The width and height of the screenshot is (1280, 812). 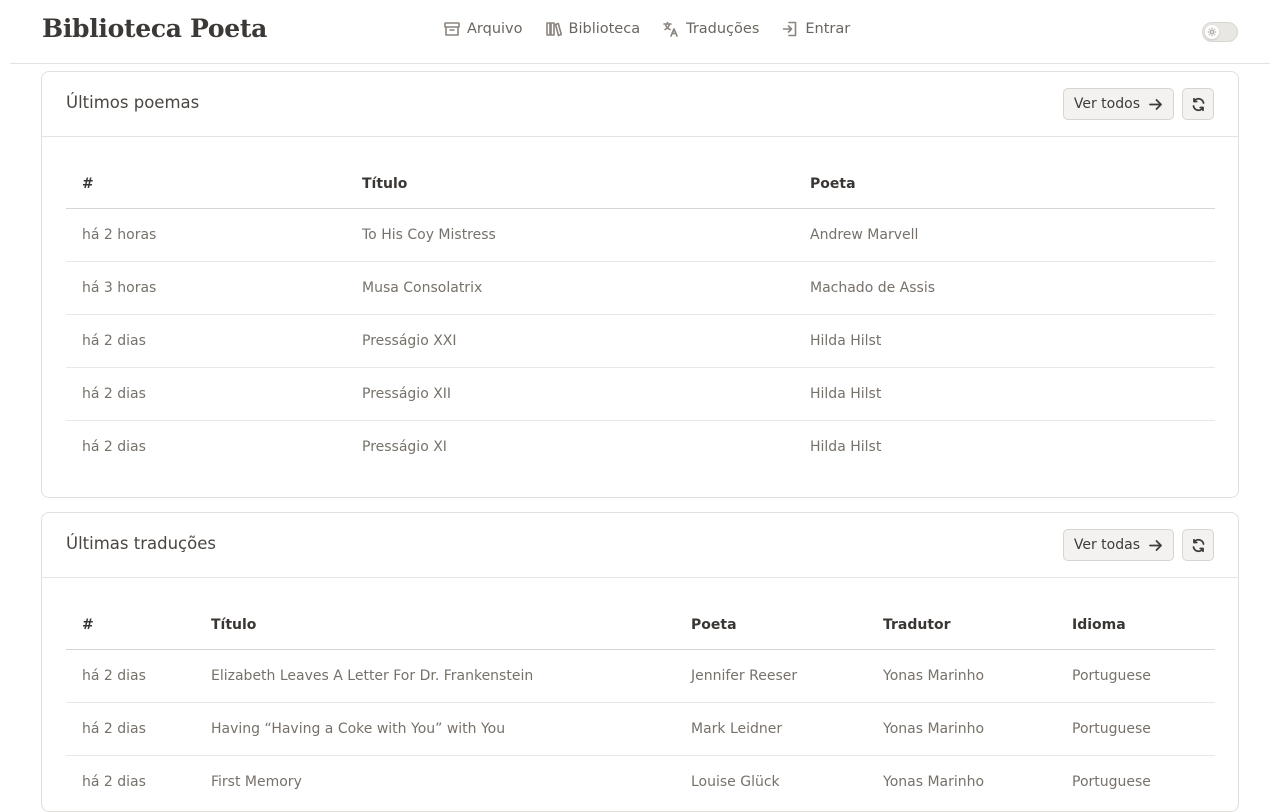 What do you see at coordinates (1004, 235) in the screenshot?
I see `cell-poet: Andrew Marvell` at bounding box center [1004, 235].